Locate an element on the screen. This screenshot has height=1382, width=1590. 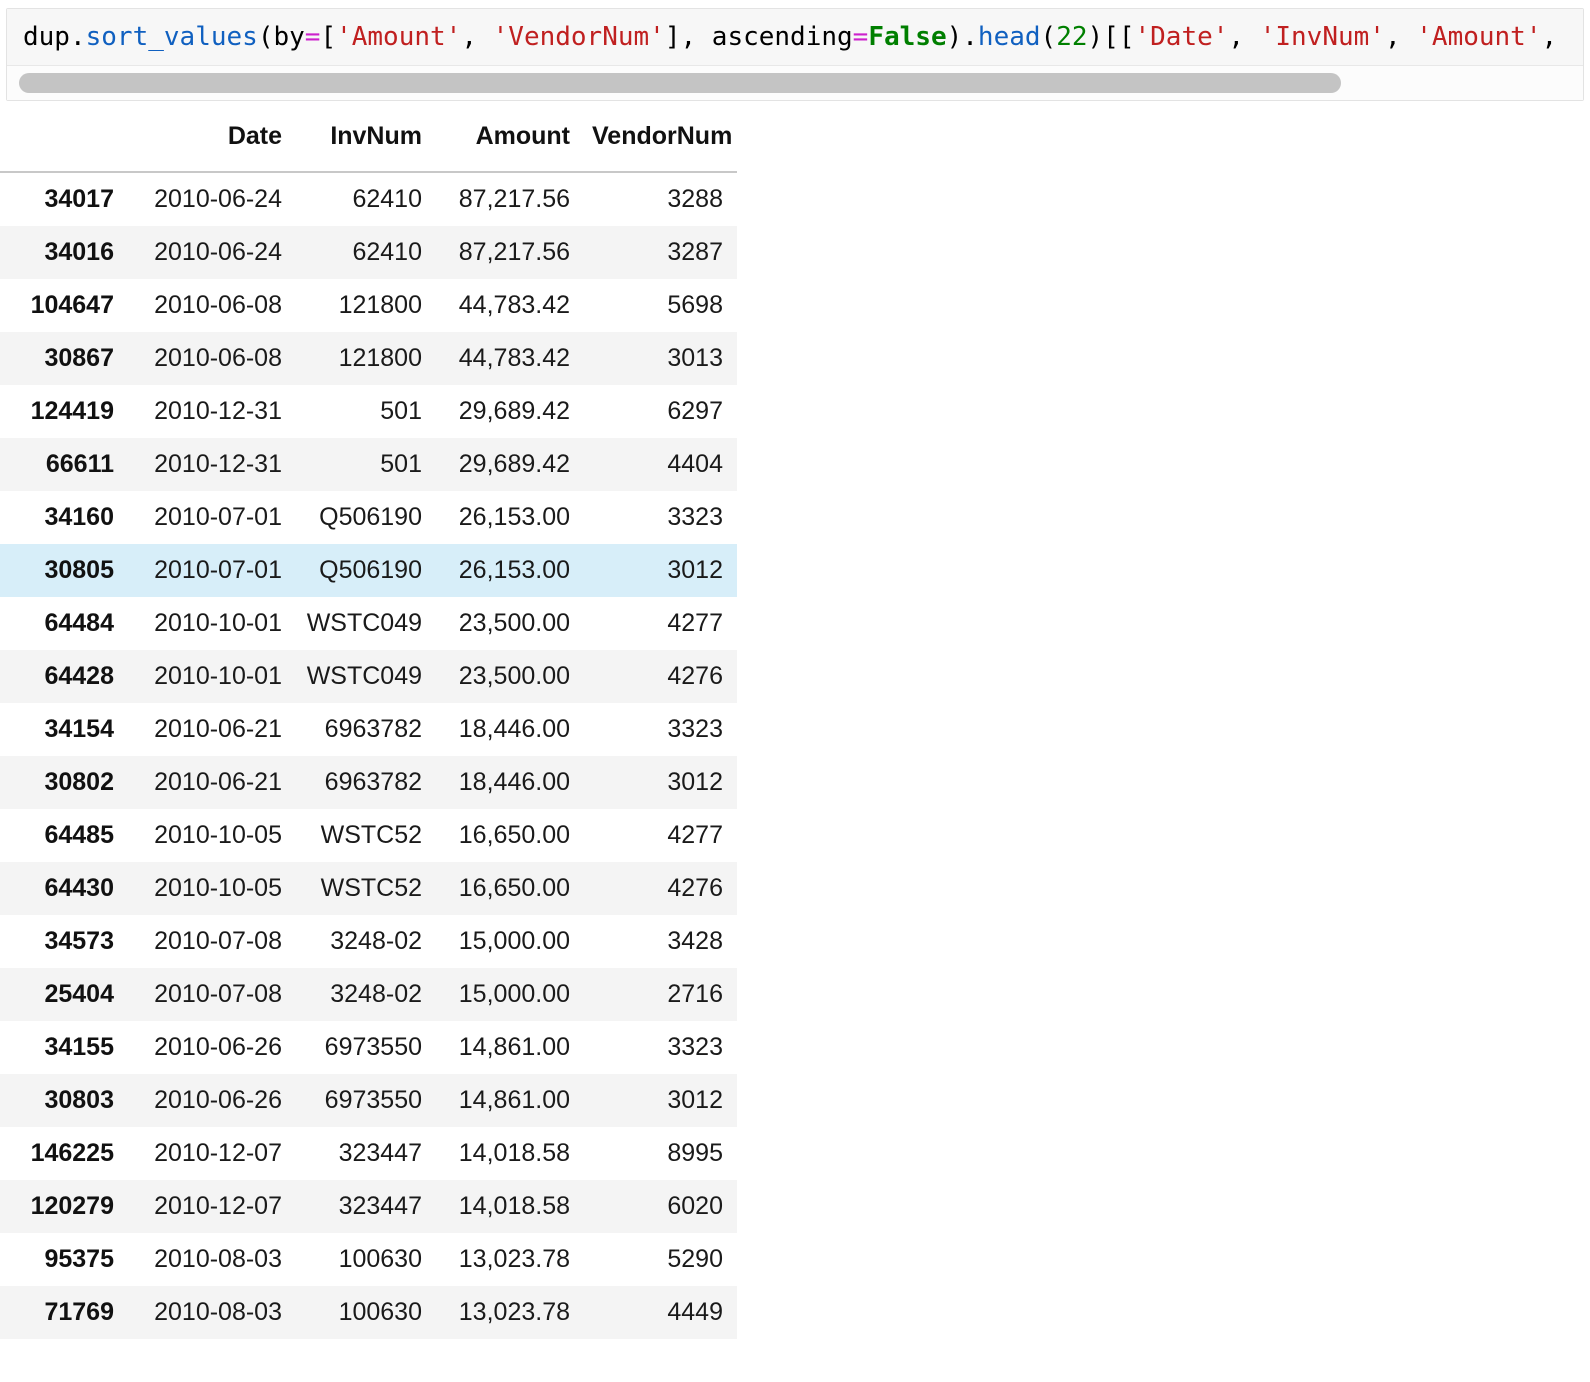
code-token-str: 'Amount' is located at coordinates (399, 37).